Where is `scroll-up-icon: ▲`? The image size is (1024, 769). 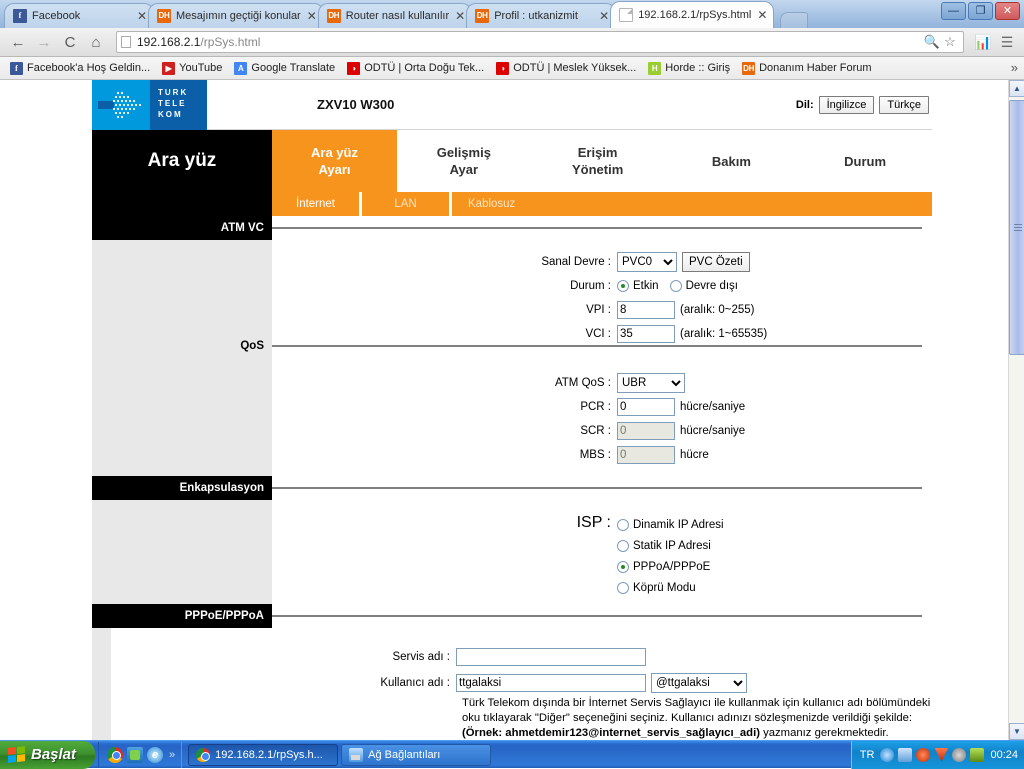 scroll-up-icon: ▲ is located at coordinates (1016, 88).